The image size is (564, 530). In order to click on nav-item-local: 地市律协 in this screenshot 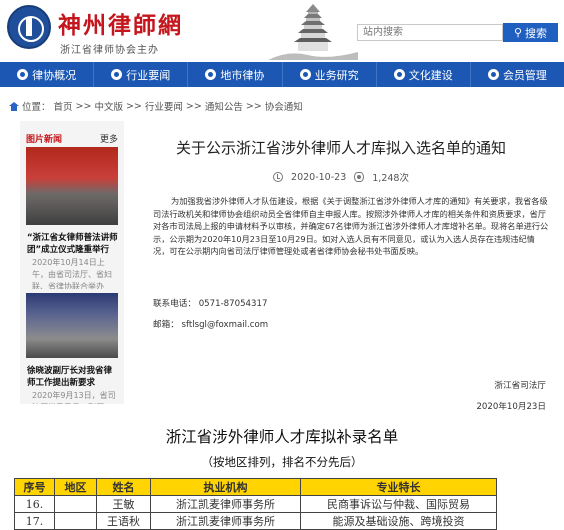, I will do `click(235, 74)`.